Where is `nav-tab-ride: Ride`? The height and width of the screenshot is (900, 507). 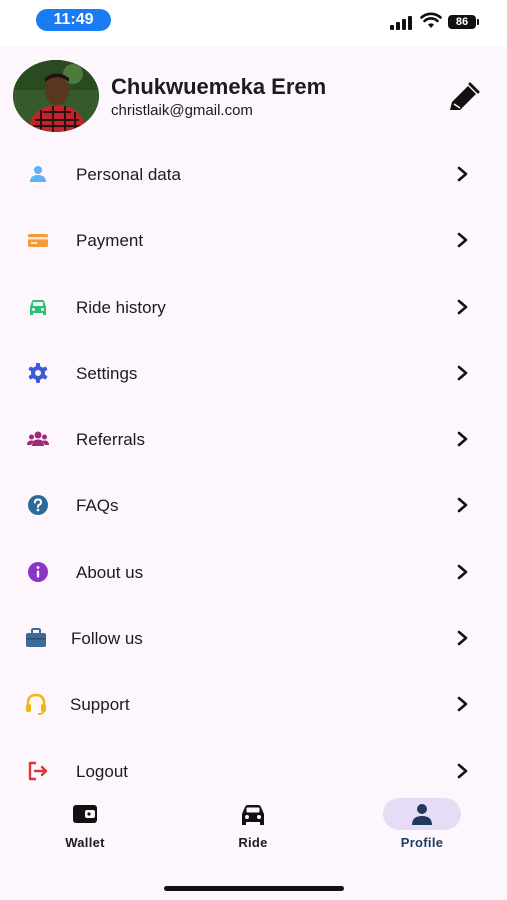
nav-tab-ride: Ride is located at coordinates (253, 825).